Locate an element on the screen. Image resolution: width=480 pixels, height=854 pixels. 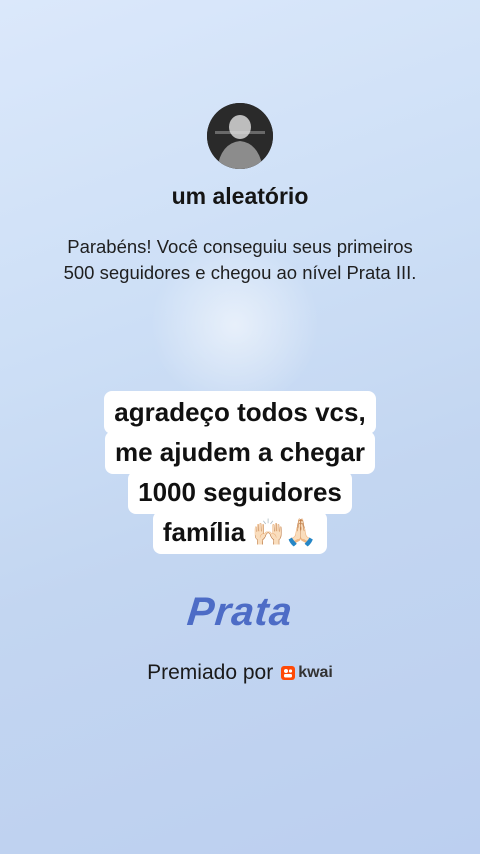
caption-line: família 🙌🏻🙏🏻 is located at coordinates (240, 532).